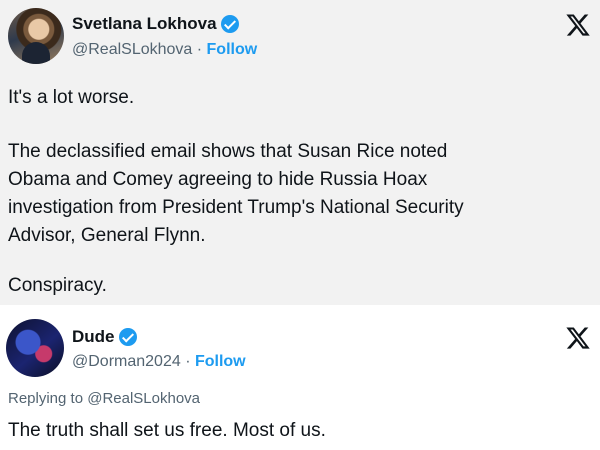 The width and height of the screenshot is (600, 450). What do you see at coordinates (144, 24) in the screenshot?
I see `author-name: Svetlana Lokhova` at bounding box center [144, 24].